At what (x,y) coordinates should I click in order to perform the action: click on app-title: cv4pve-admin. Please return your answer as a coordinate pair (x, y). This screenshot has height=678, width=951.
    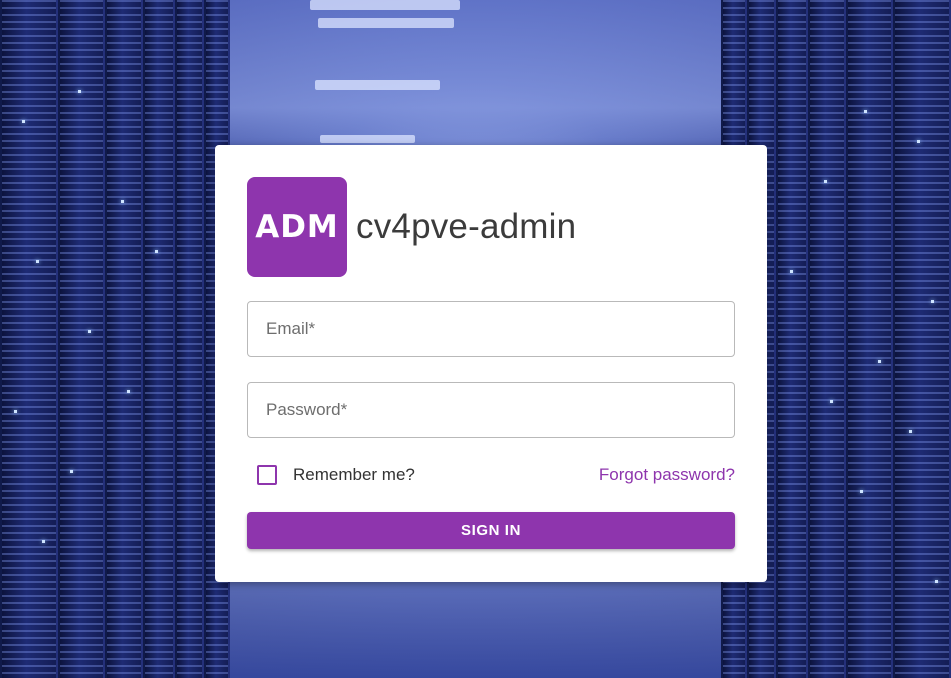
    Looking at the image, I should click on (466, 226).